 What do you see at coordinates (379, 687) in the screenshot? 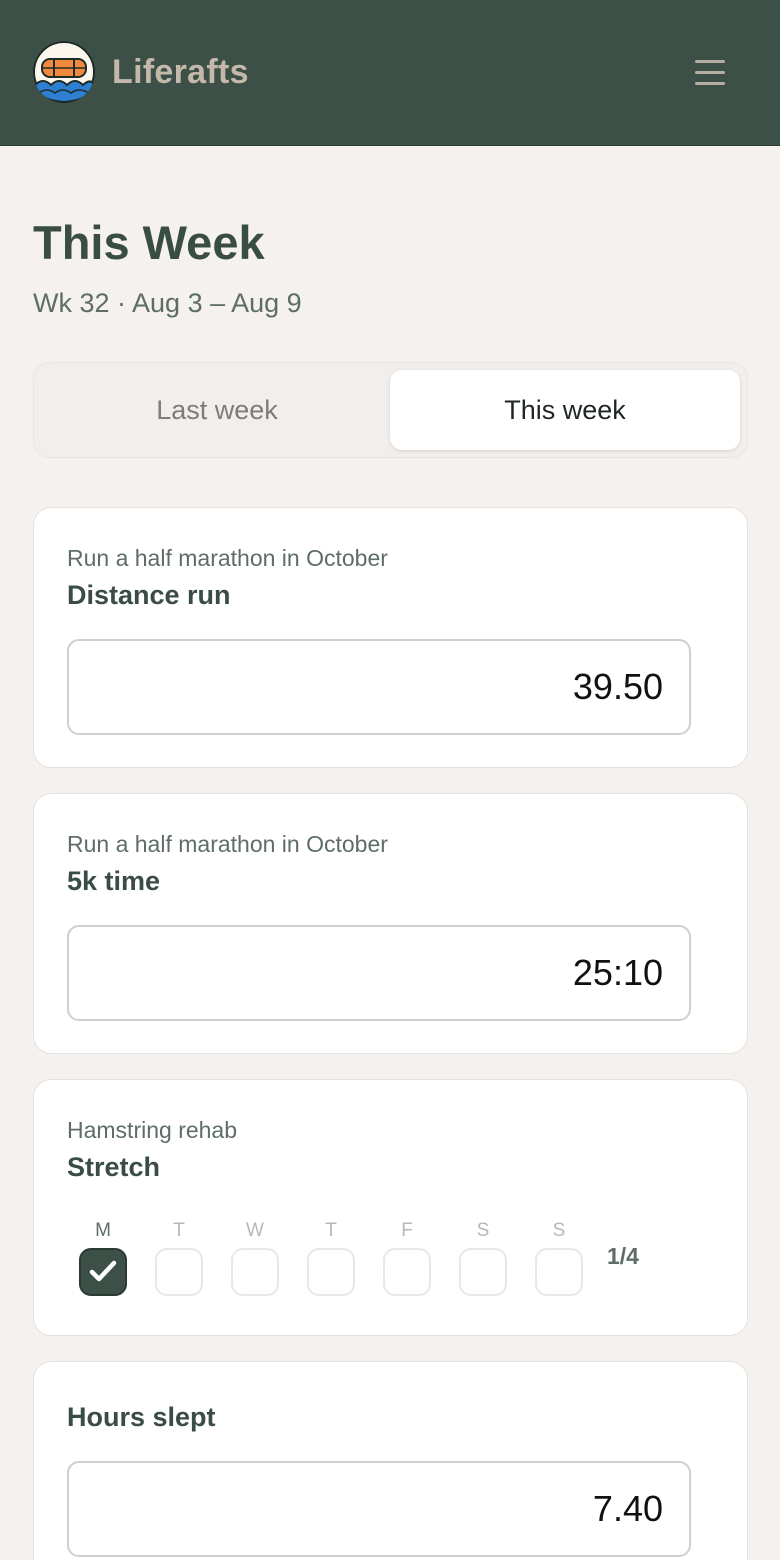
I see `distance-run-input: 39.50` at bounding box center [379, 687].